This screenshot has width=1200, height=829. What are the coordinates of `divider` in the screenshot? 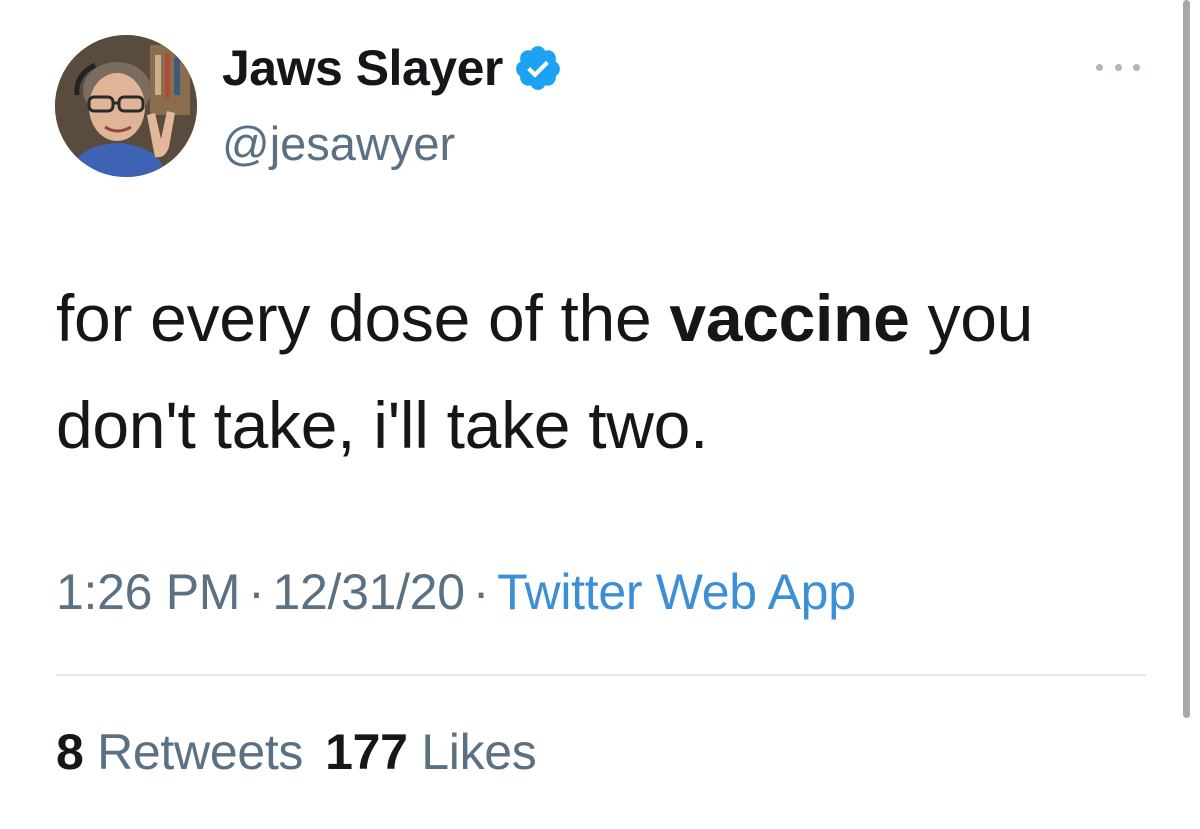 It's located at (601, 675).